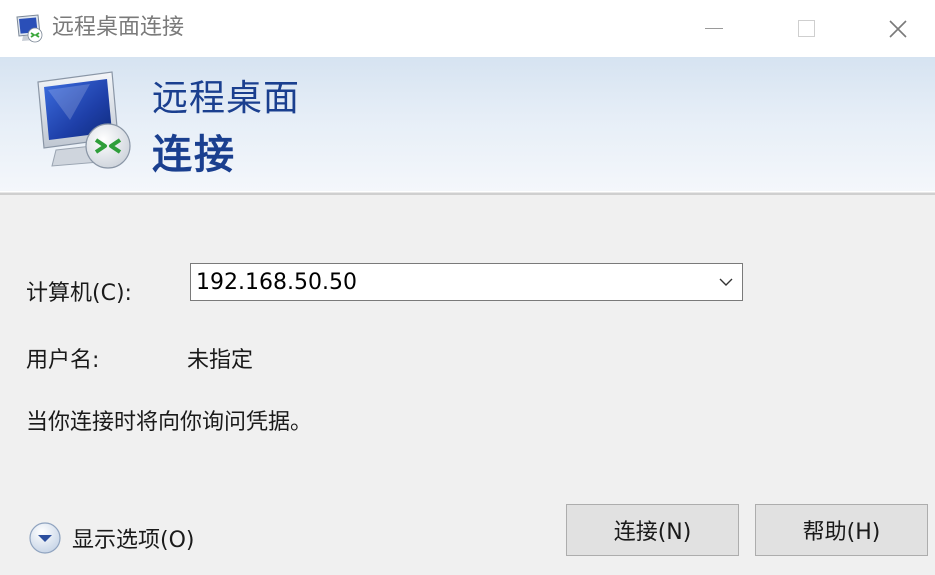  Describe the element at coordinates (45, 538) in the screenshot. I see `expand-circle-icon` at that location.